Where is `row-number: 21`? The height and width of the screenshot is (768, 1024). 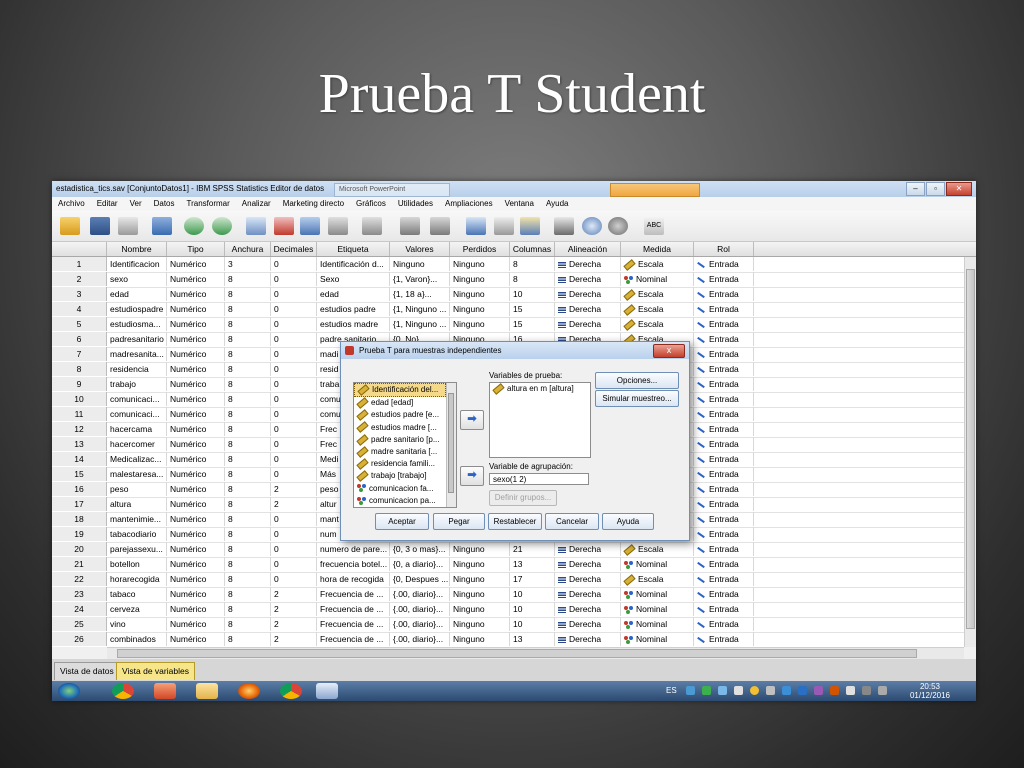 row-number: 21 is located at coordinates (79, 564).